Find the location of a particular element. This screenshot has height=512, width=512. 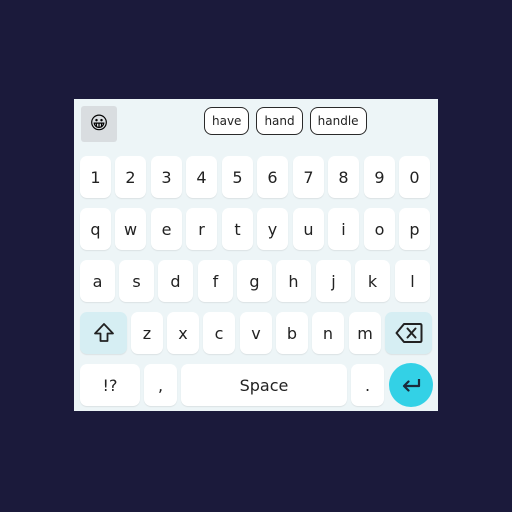

key-j: j is located at coordinates (333, 281).